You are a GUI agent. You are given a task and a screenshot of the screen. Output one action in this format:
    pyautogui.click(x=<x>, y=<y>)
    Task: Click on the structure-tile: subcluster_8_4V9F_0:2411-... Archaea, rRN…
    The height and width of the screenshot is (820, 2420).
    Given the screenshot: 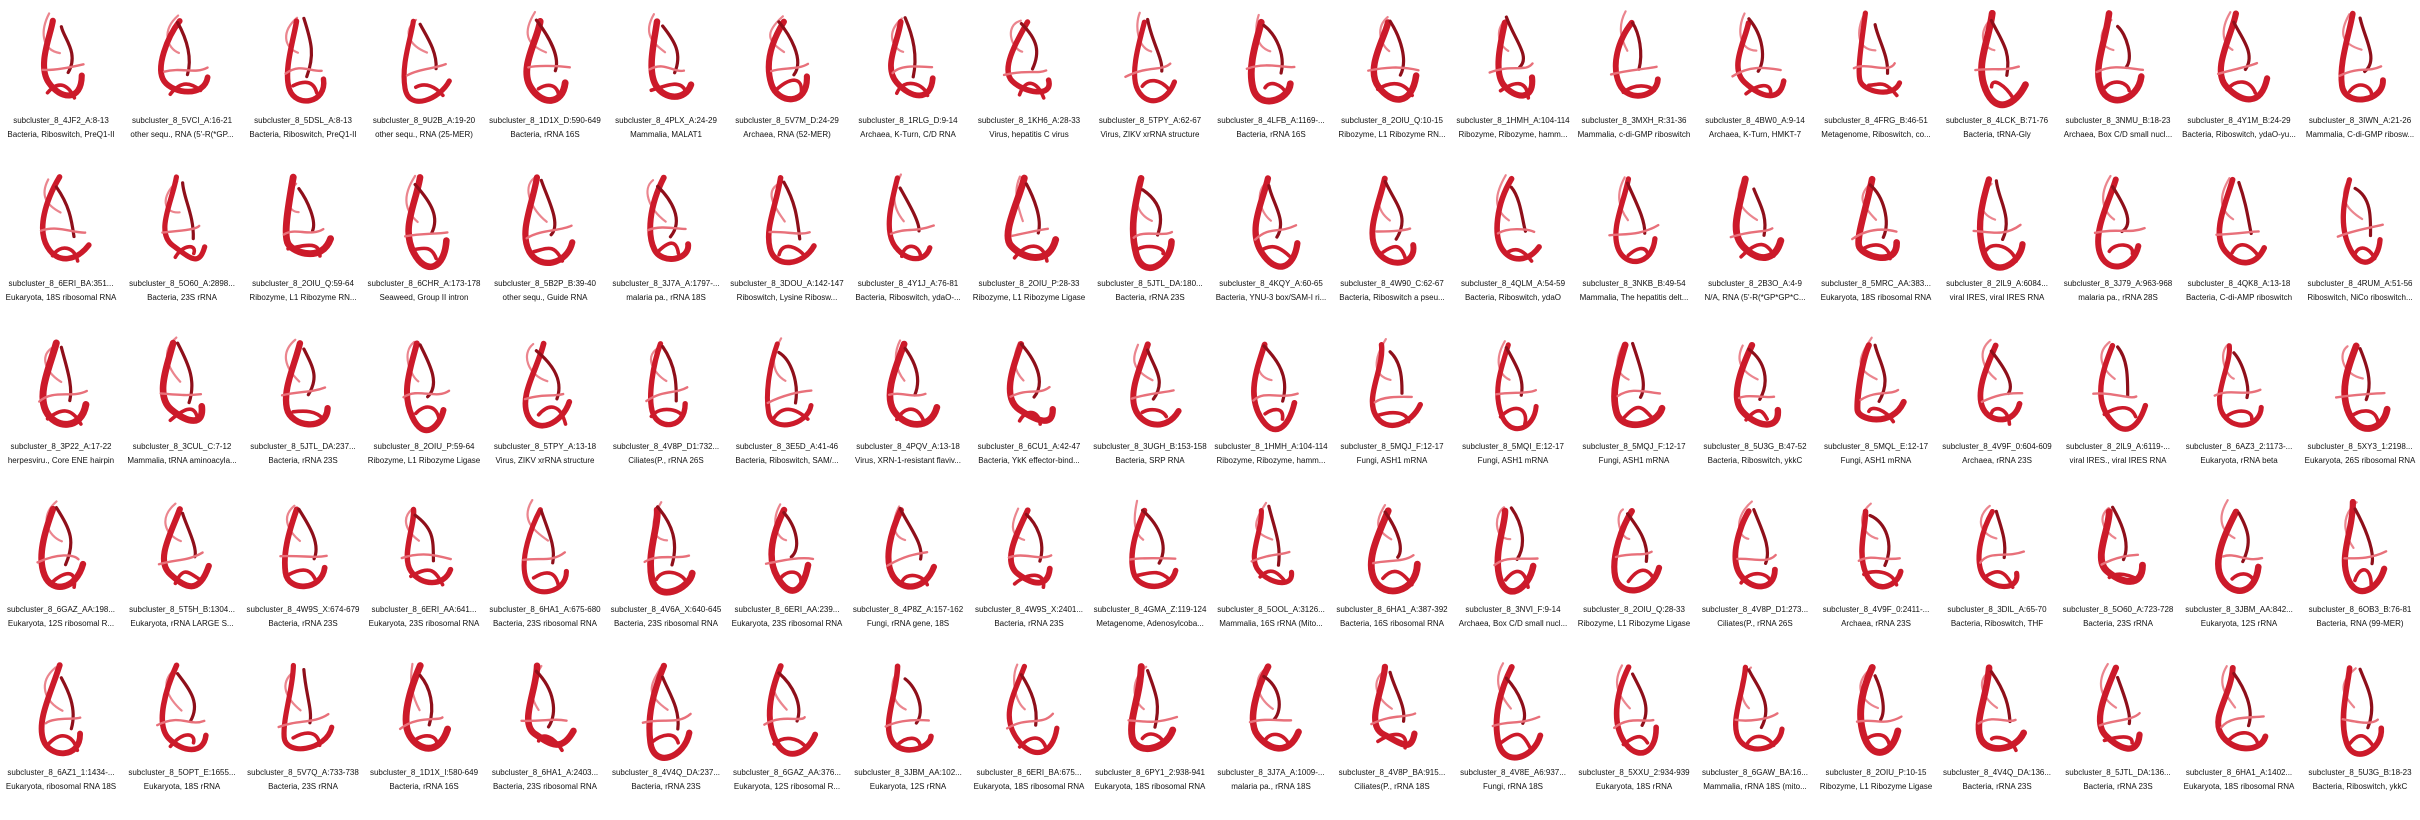 What is the action you would take?
    pyautogui.click(x=1876, y=575)
    